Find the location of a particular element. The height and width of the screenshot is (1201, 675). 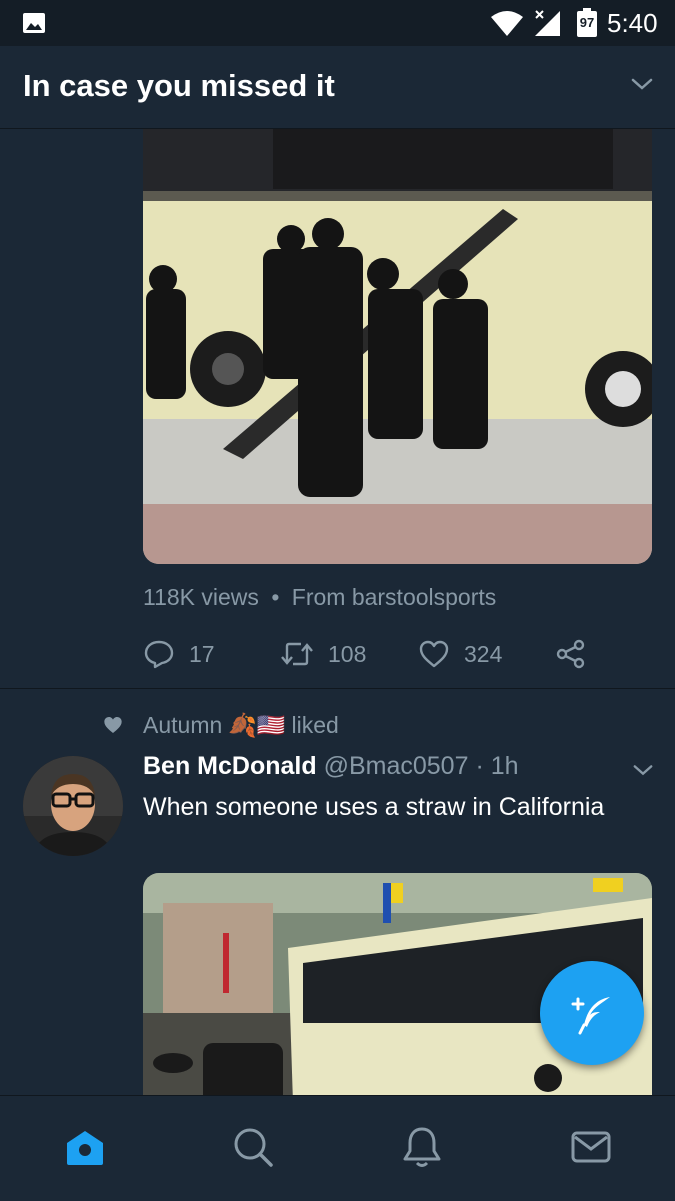

reply-count: 17 is located at coordinates (202, 653).